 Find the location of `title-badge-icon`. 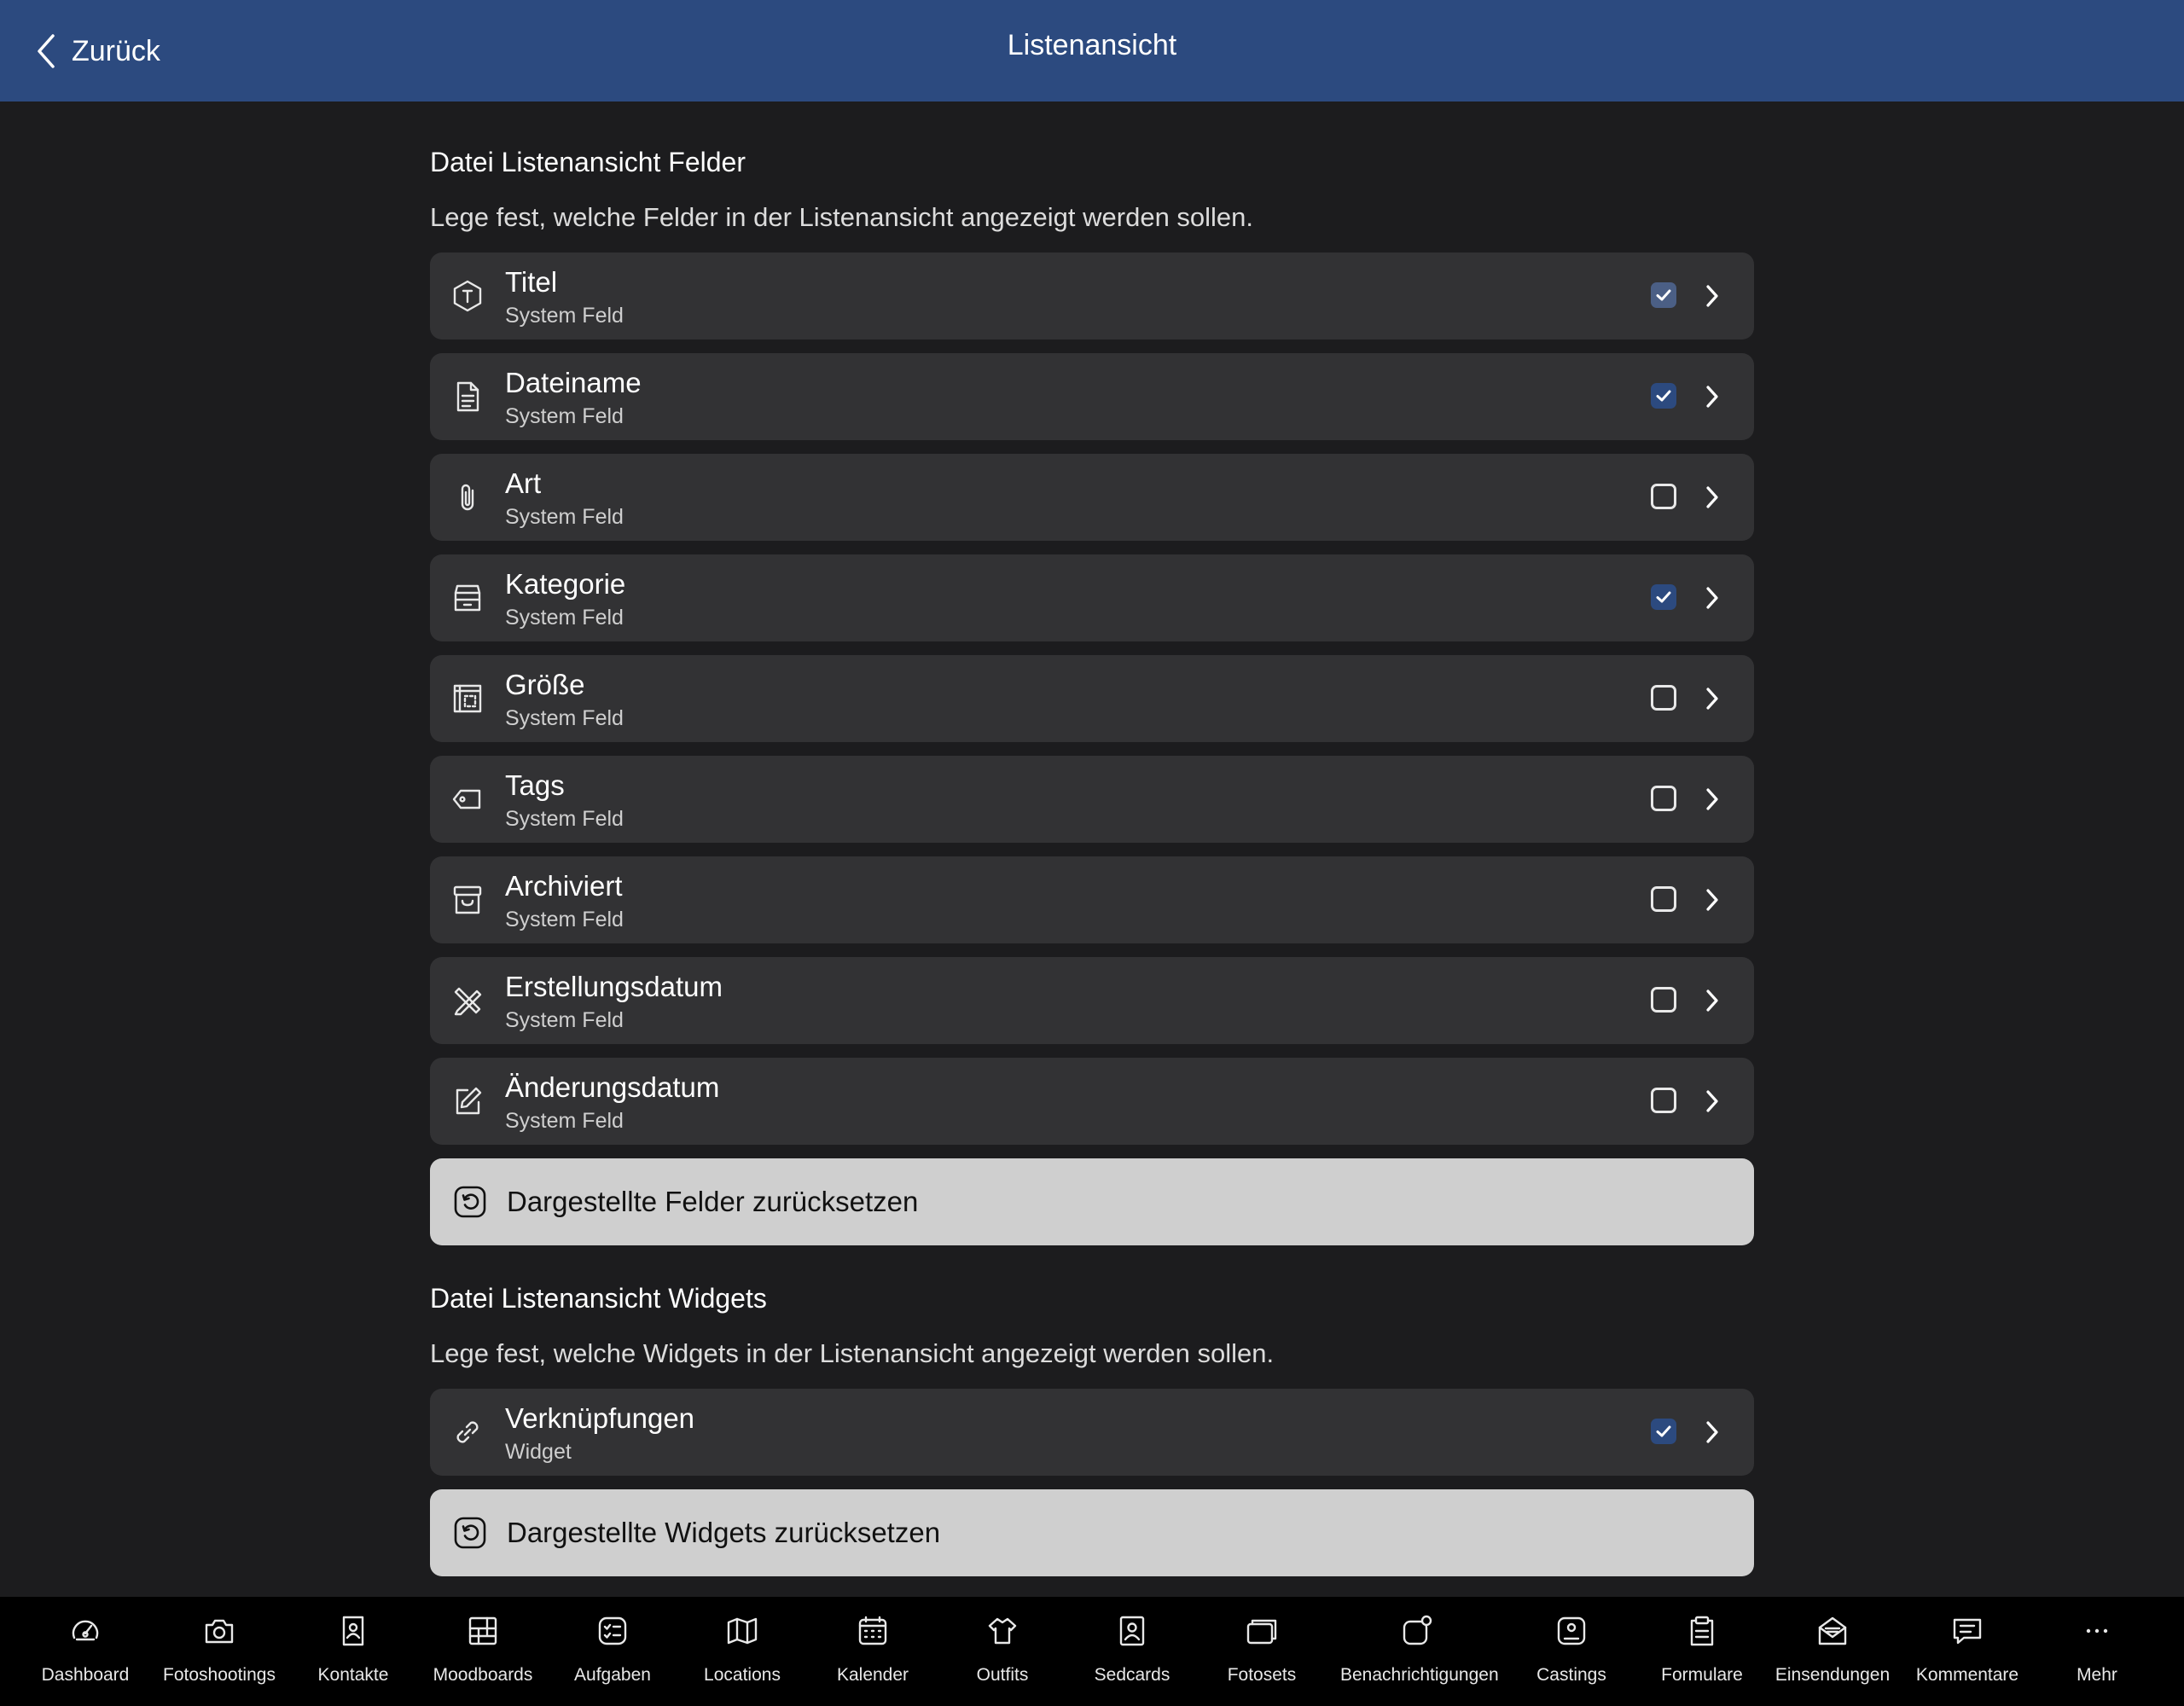

title-badge-icon is located at coordinates (467, 296).